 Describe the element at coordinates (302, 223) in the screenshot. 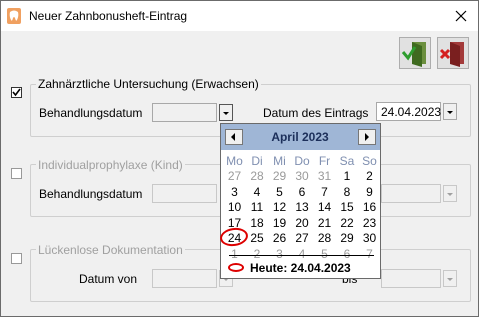

I see `calendar-day: 20` at that location.